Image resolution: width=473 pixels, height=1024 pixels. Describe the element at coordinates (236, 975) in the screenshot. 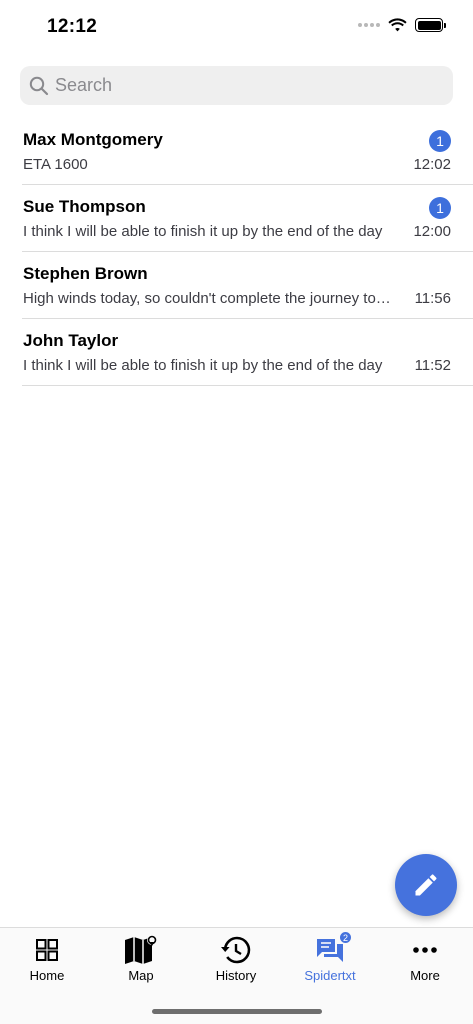

I see `tab-label: History` at that location.